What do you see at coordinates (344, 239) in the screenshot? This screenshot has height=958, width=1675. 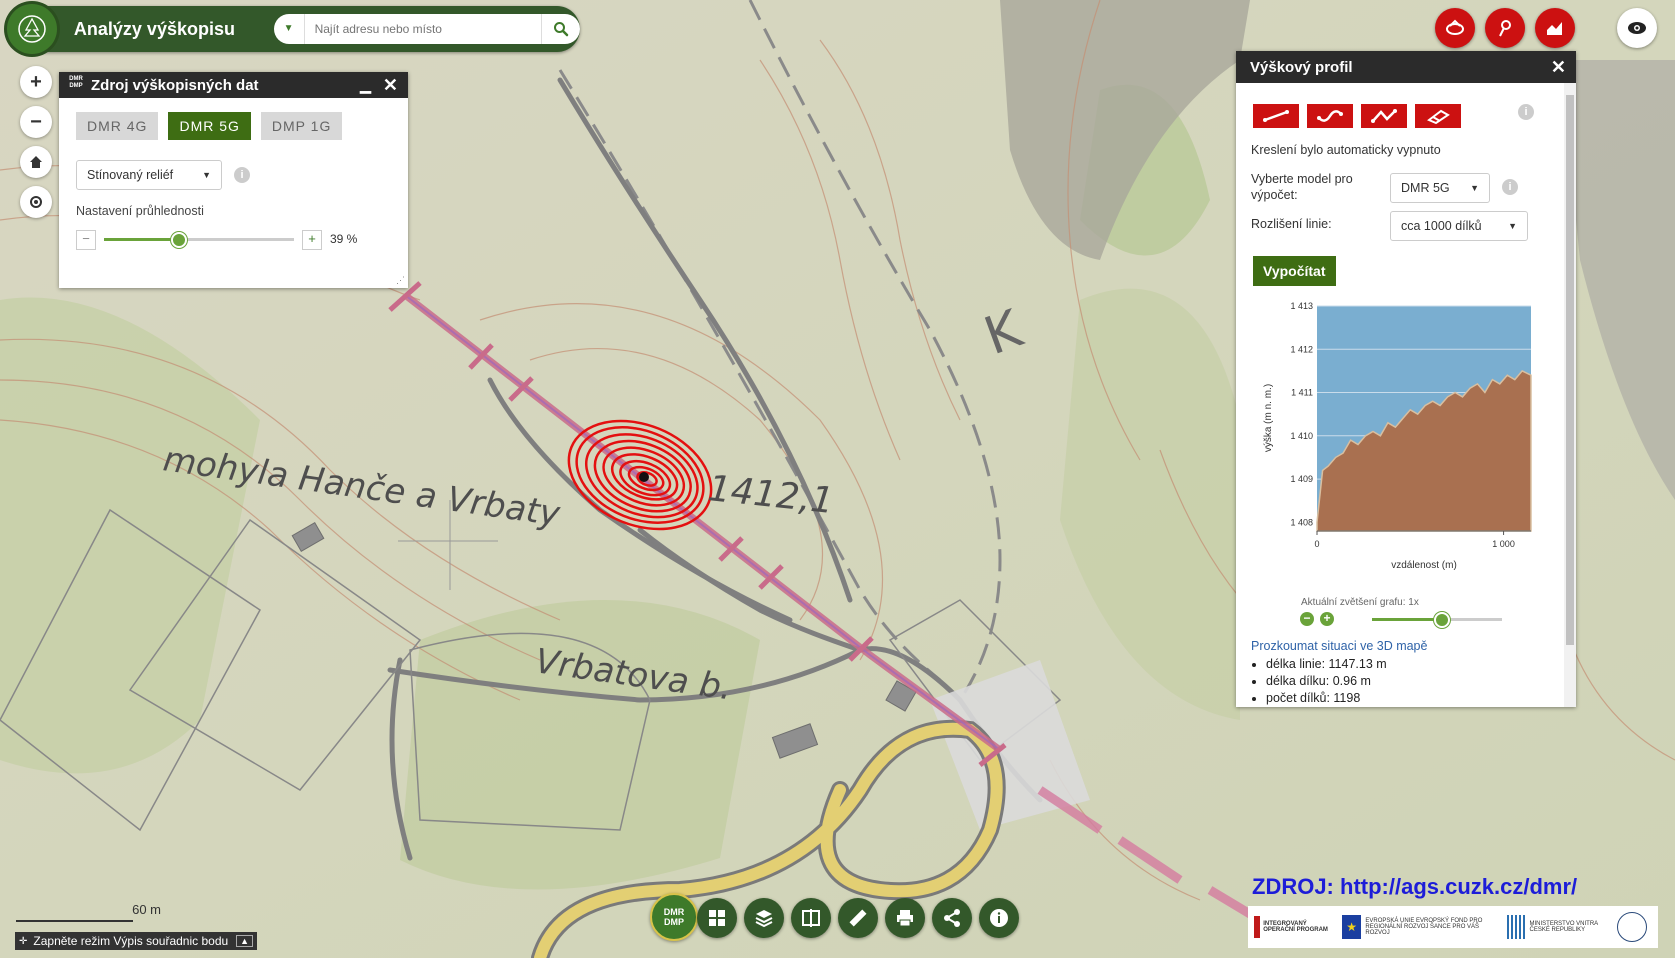 I see `transparency-value: 39 %` at bounding box center [344, 239].